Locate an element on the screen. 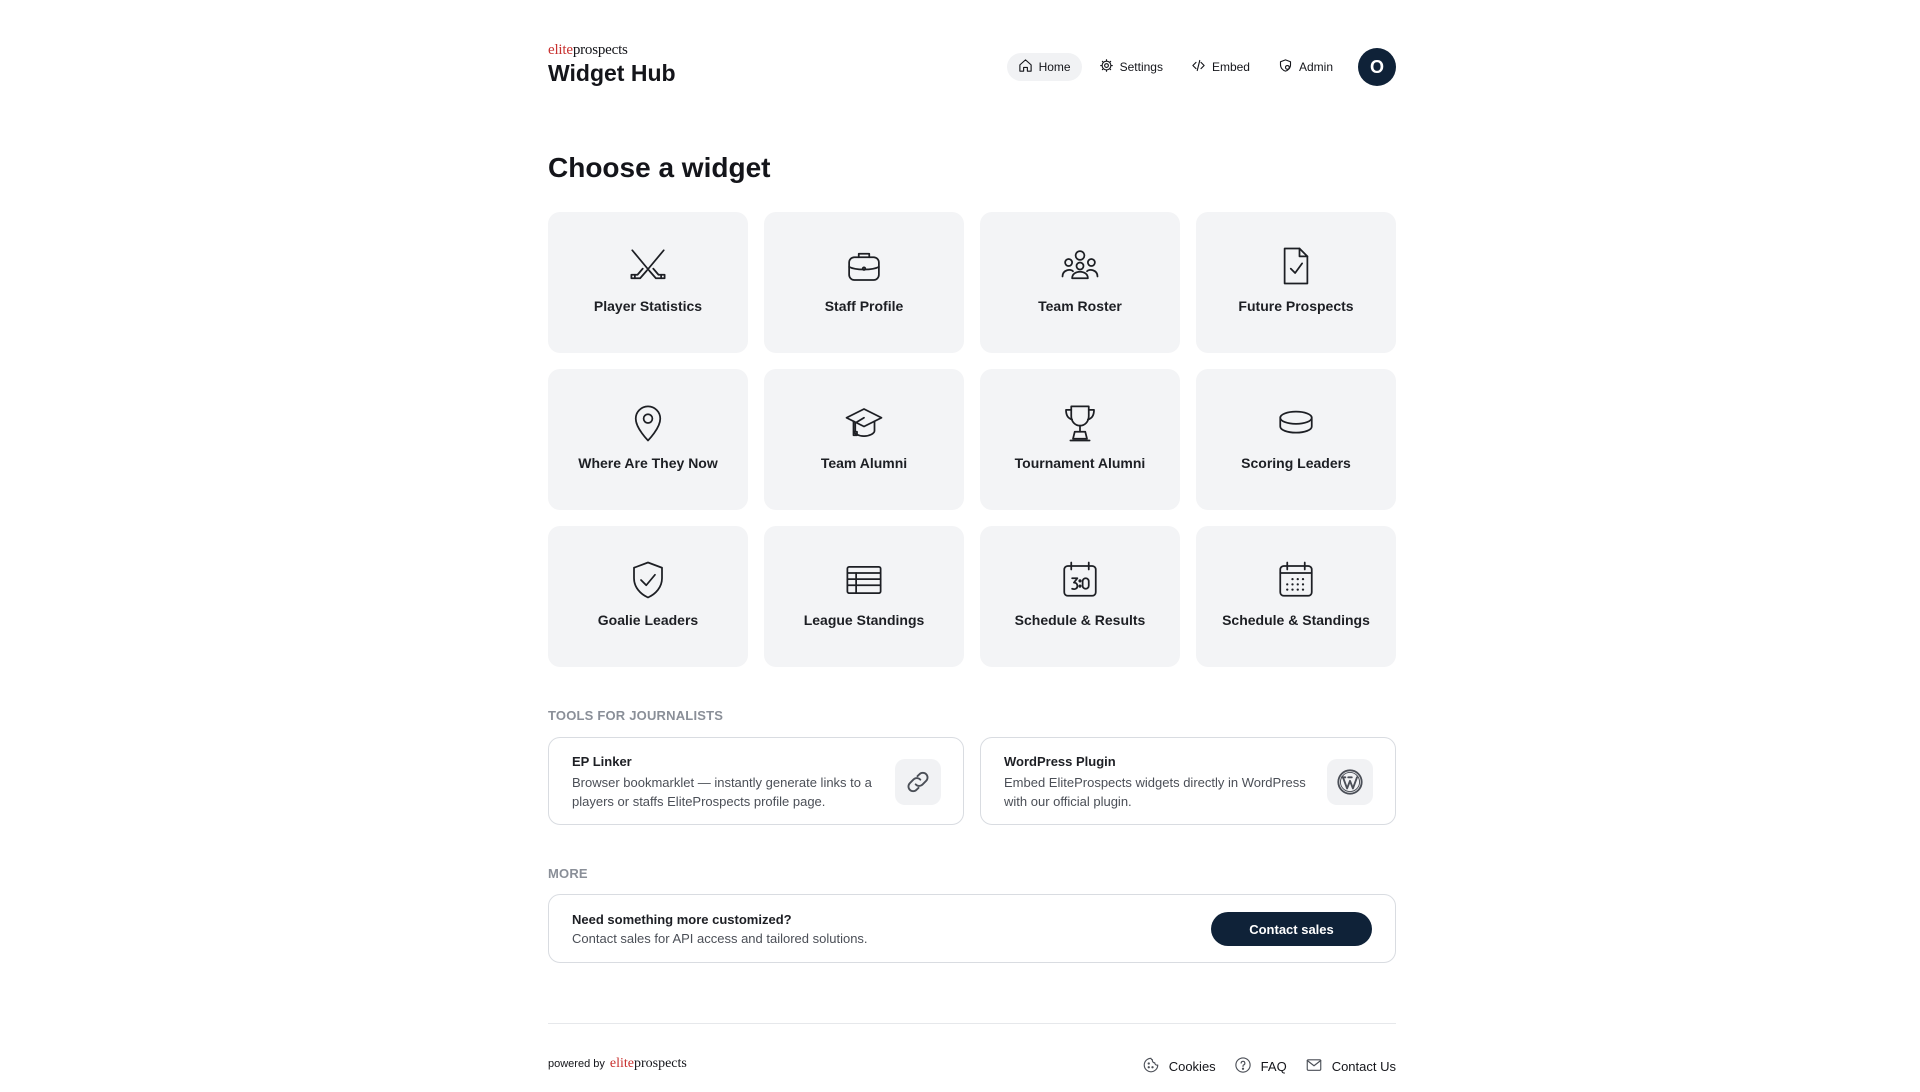 This screenshot has height=1092, width=1920. footer-divider is located at coordinates (972, 1023).